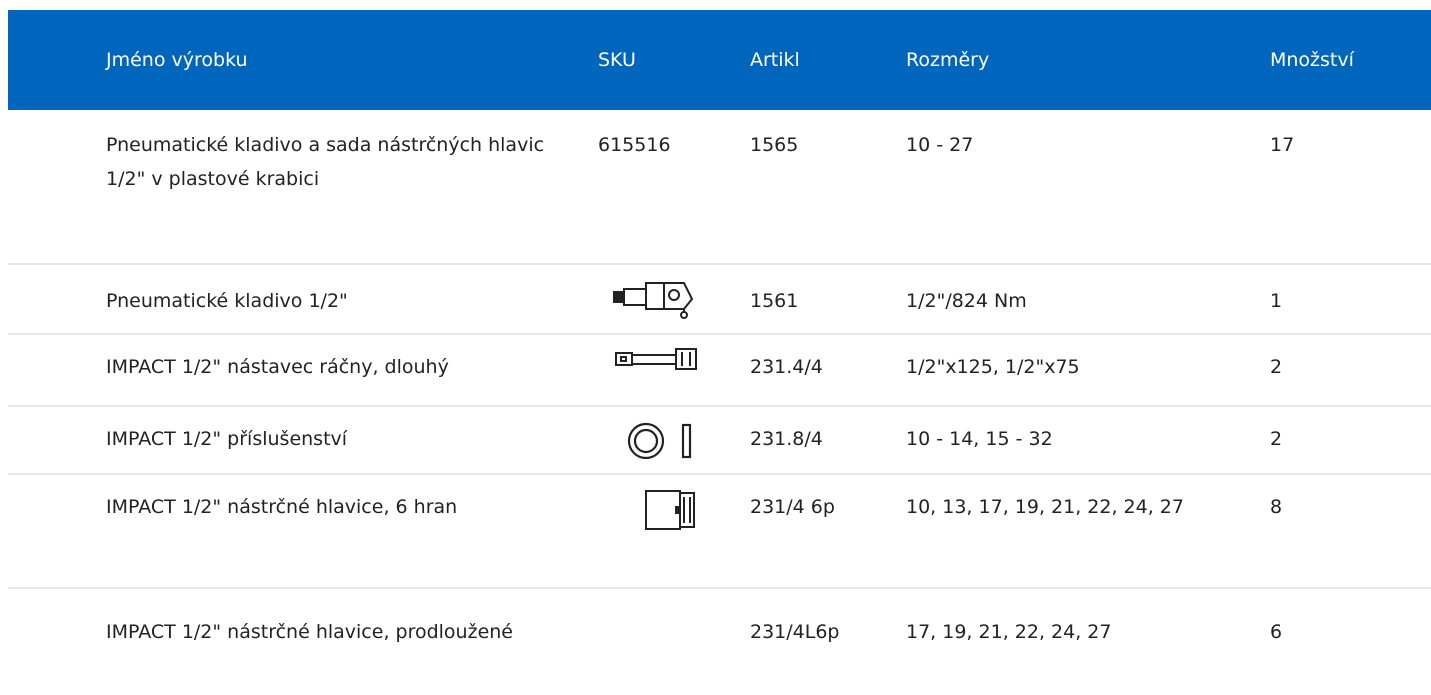 This screenshot has height=695, width=1431. I want to click on product-name: IMPACT 1/2" nástrčné hlavice, 6 hran, so click(282, 507).